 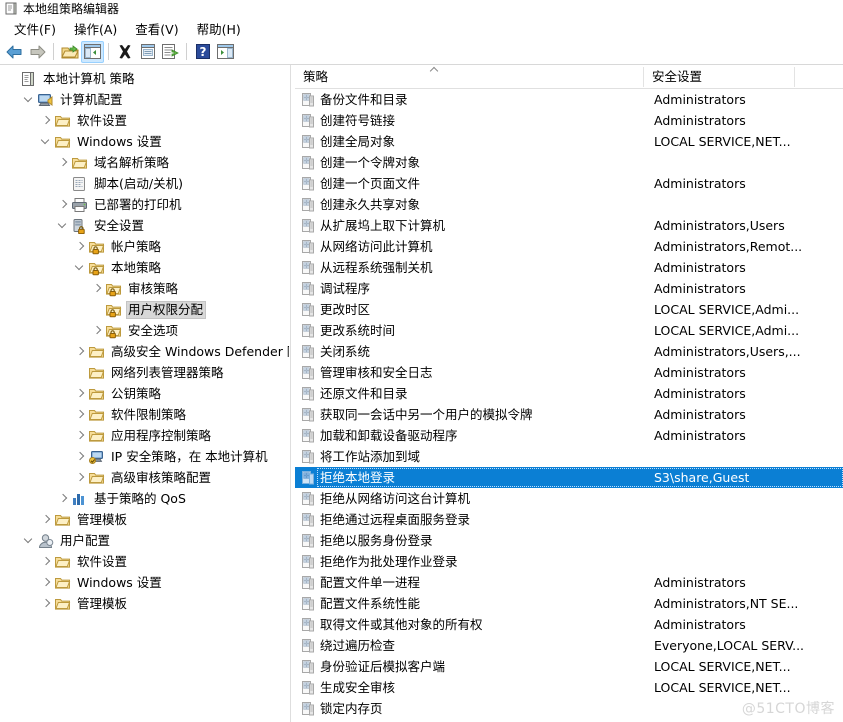 What do you see at coordinates (569, 288) in the screenshot?
I see `policy-row: 调试程序 Administrators` at bounding box center [569, 288].